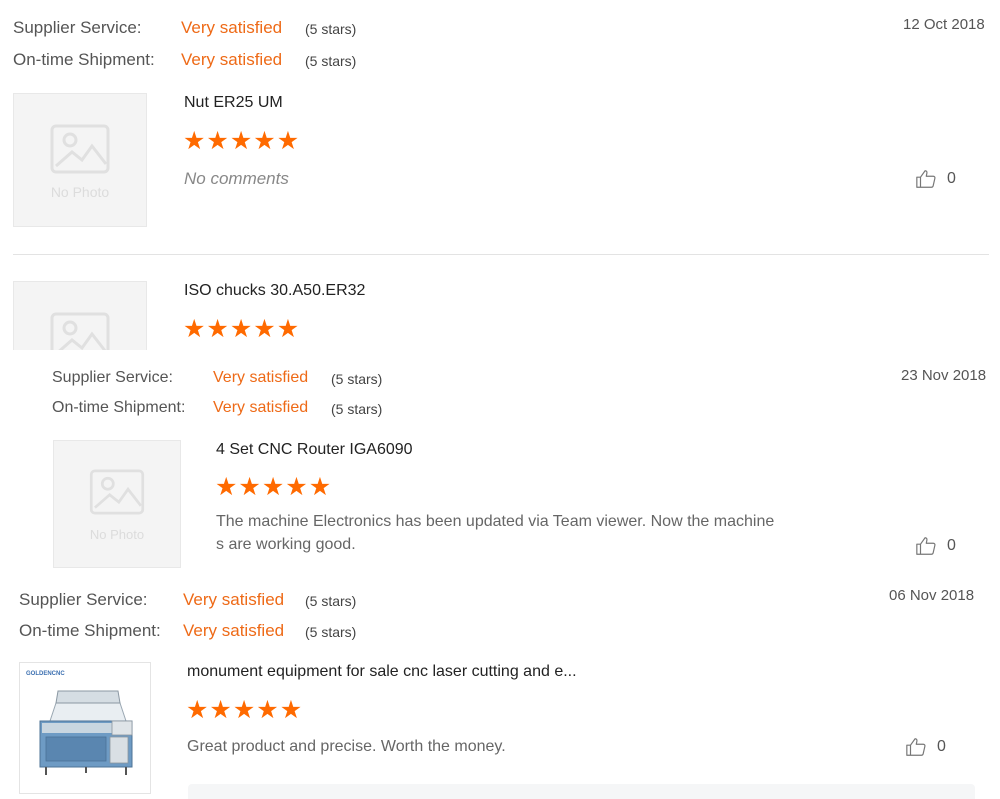  I want to click on product-photo: GOLDENCNC, so click(85, 728).